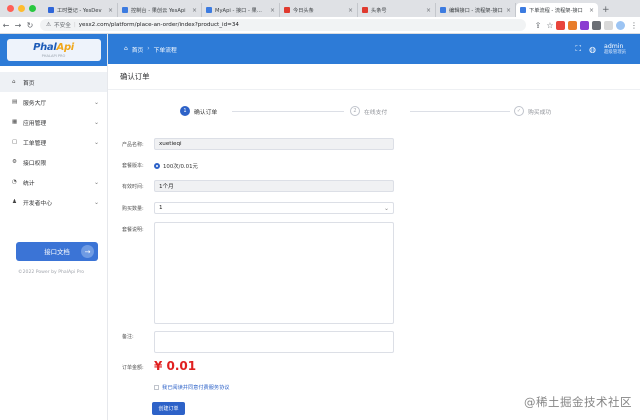 The image size is (640, 420). Describe the element at coordinates (14, 202) in the screenshot. I see `user-icon: ♟` at that location.